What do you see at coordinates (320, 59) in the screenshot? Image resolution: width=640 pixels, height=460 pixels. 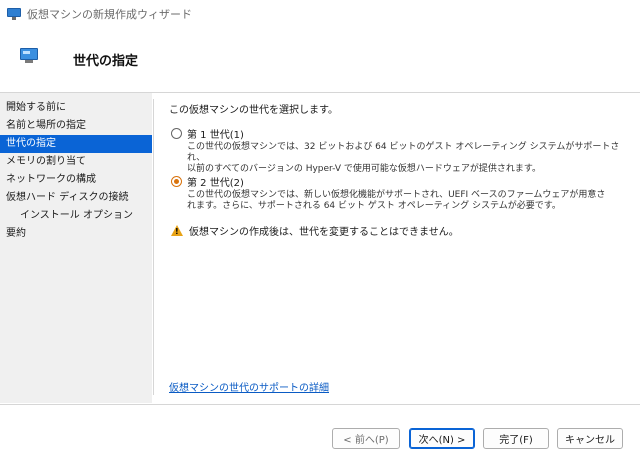 I see `wizard-header: 世代の指定` at bounding box center [320, 59].